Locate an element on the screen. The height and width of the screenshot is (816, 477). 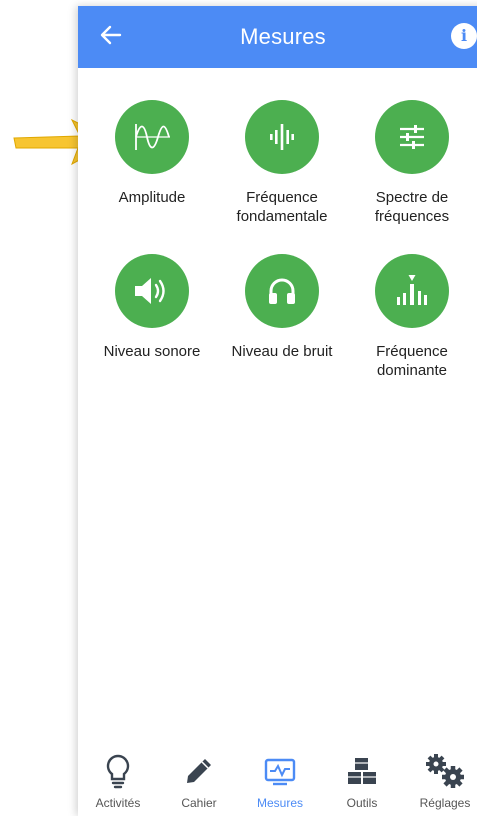
measure-label: Fréquence fondamentale is located at coordinates (282, 207).